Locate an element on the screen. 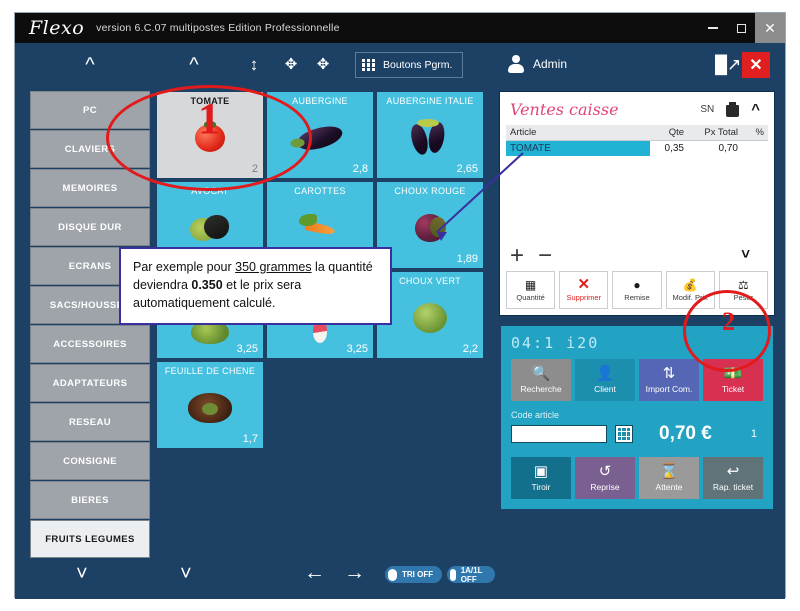  sidebar-item-fruits-legumes: FRUITS LEGUMES is located at coordinates (90, 539).